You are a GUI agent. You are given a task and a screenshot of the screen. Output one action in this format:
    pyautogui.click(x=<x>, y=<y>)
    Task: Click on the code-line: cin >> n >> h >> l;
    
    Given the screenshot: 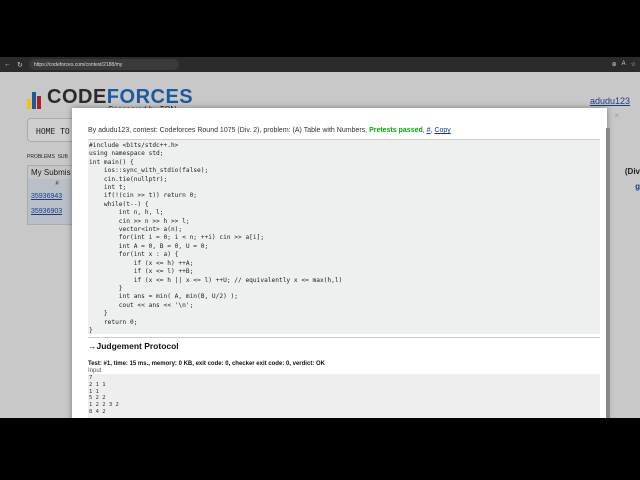 What is the action you would take?
    pyautogui.click(x=139, y=221)
    